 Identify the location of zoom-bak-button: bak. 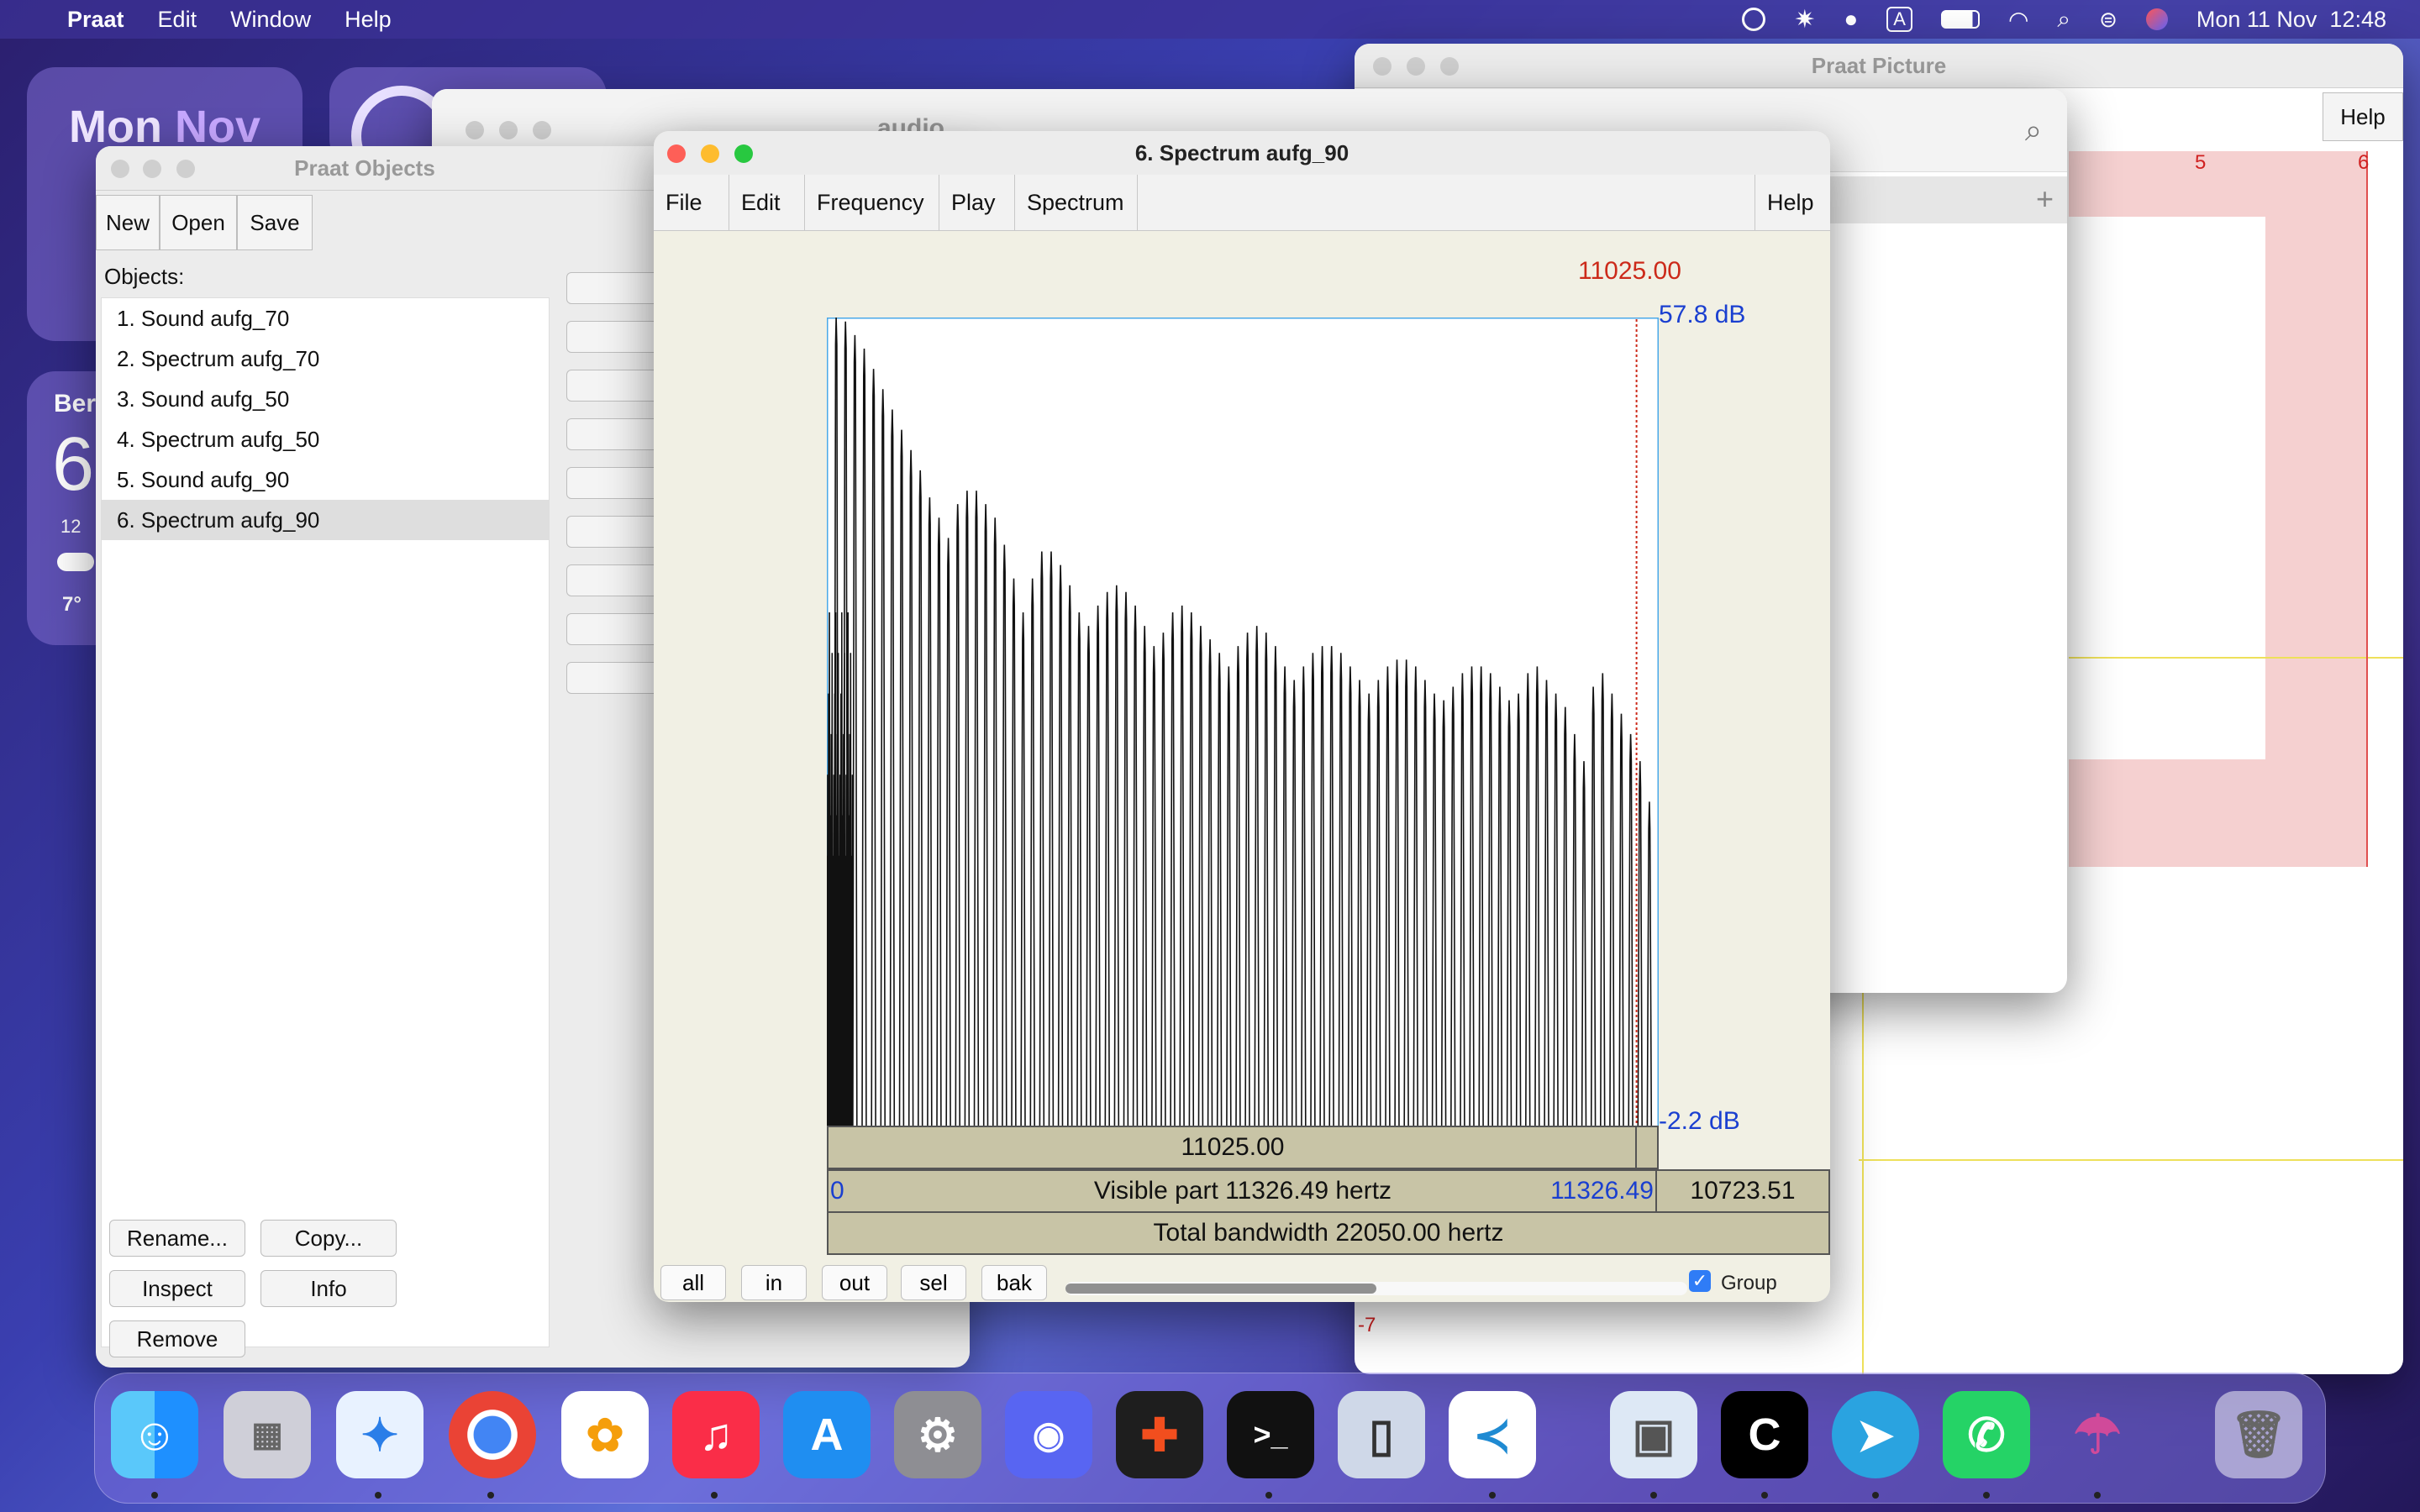
(1014, 1282).